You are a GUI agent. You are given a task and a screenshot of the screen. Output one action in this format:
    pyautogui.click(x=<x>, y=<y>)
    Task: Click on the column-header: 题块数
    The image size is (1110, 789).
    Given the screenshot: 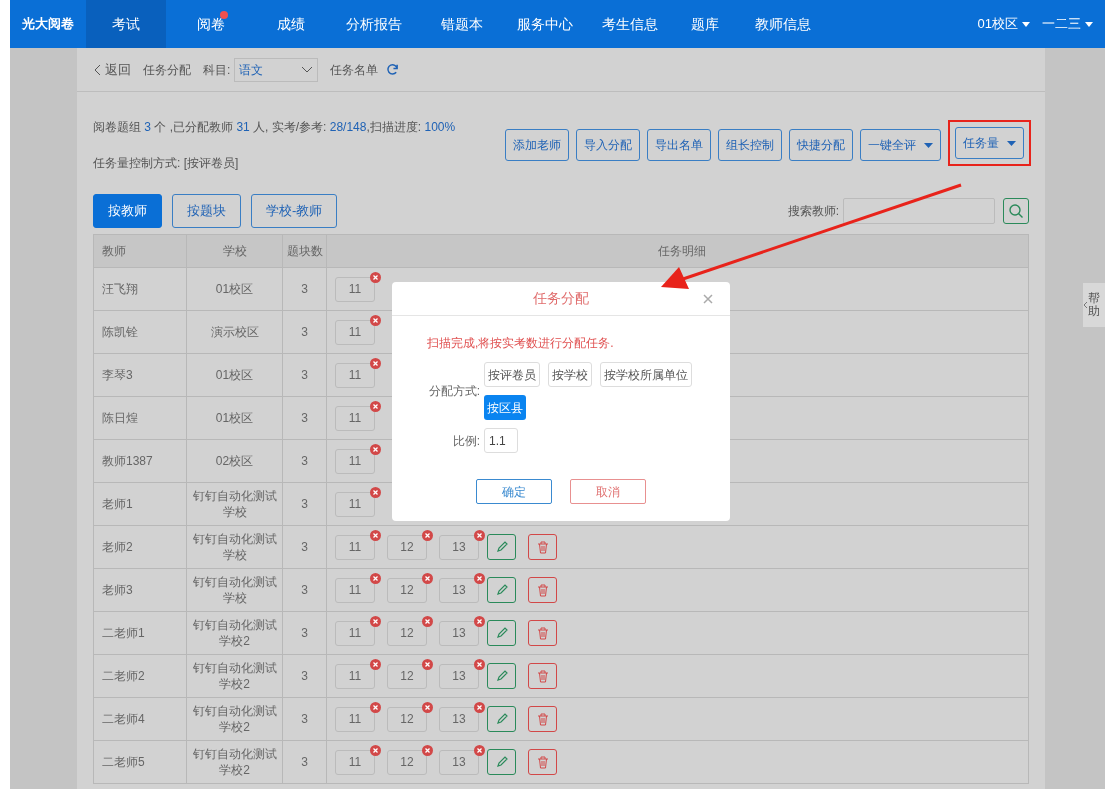 What is the action you would take?
    pyautogui.click(x=304, y=251)
    